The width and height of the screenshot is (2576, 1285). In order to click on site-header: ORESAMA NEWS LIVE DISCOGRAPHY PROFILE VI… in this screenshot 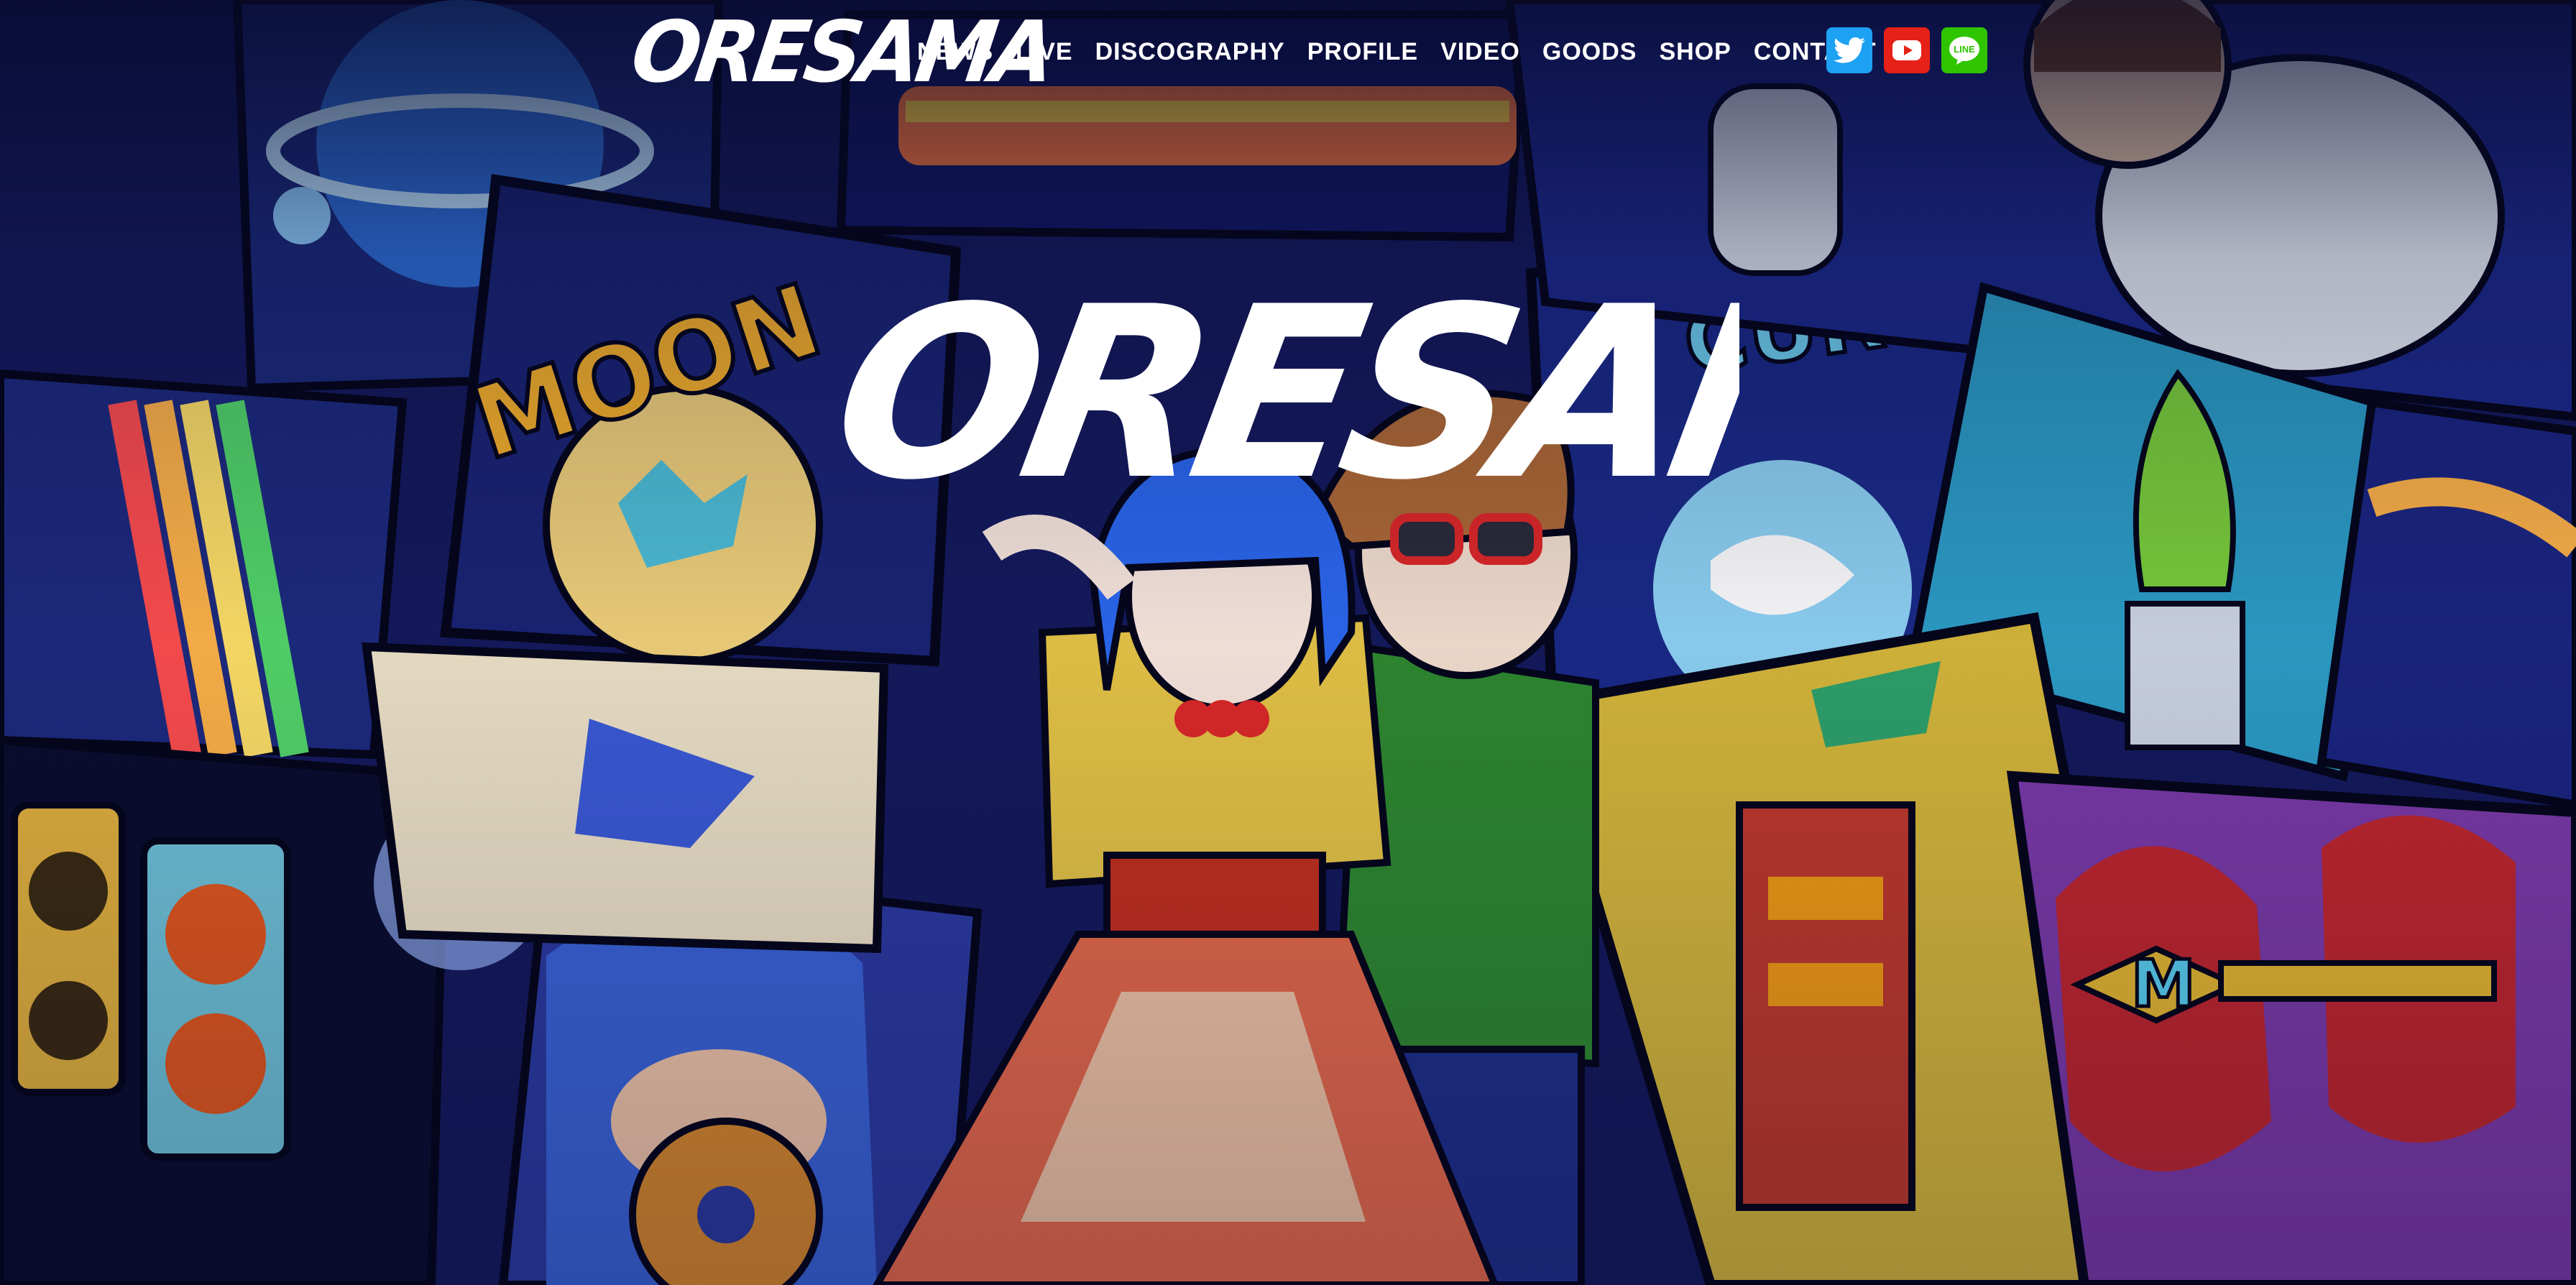, I will do `click(1288, 54)`.